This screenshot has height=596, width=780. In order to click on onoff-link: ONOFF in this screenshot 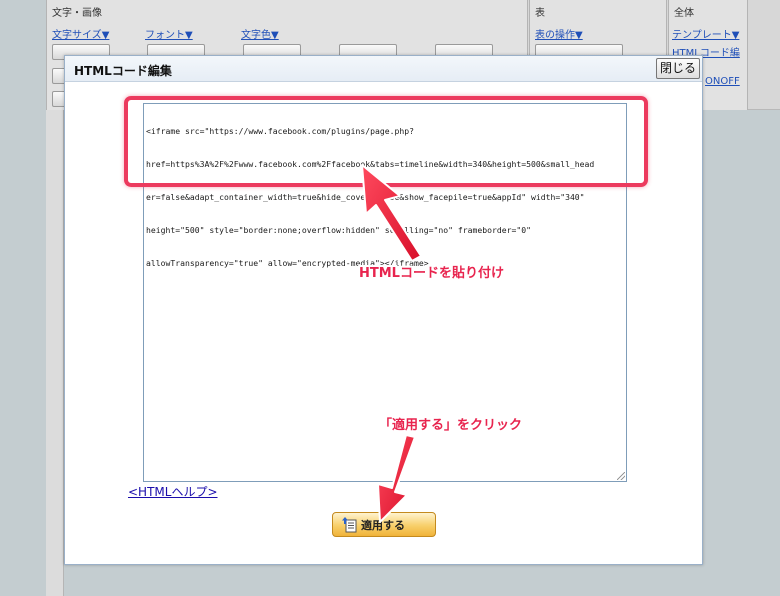, I will do `click(722, 81)`.